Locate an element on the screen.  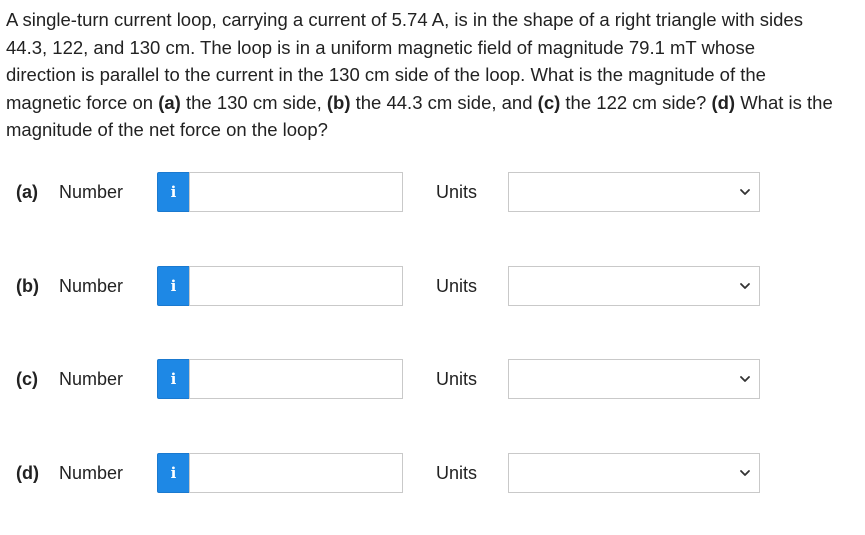
info-button-a: i is located at coordinates (173, 192).